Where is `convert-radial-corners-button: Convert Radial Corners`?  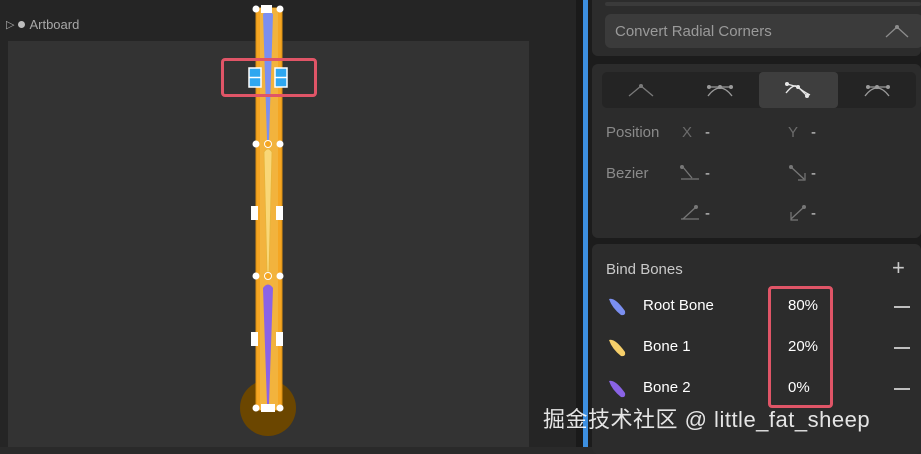 convert-radial-corners-button: Convert Radial Corners is located at coordinates (763, 31).